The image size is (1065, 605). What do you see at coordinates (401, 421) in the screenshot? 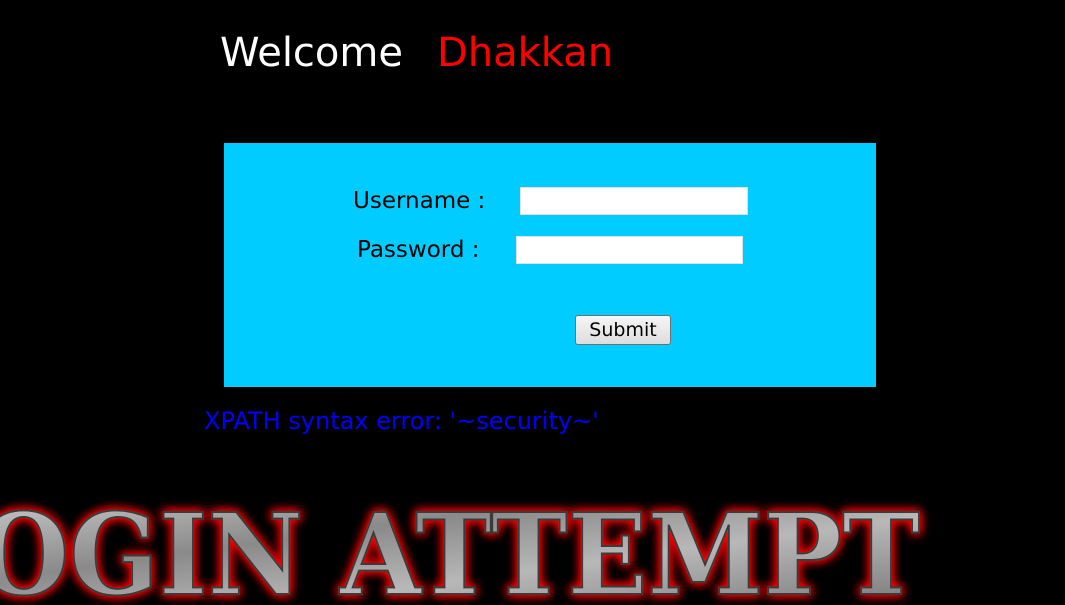
I see `error-message: XPATH syntax error: '~security~'` at bounding box center [401, 421].